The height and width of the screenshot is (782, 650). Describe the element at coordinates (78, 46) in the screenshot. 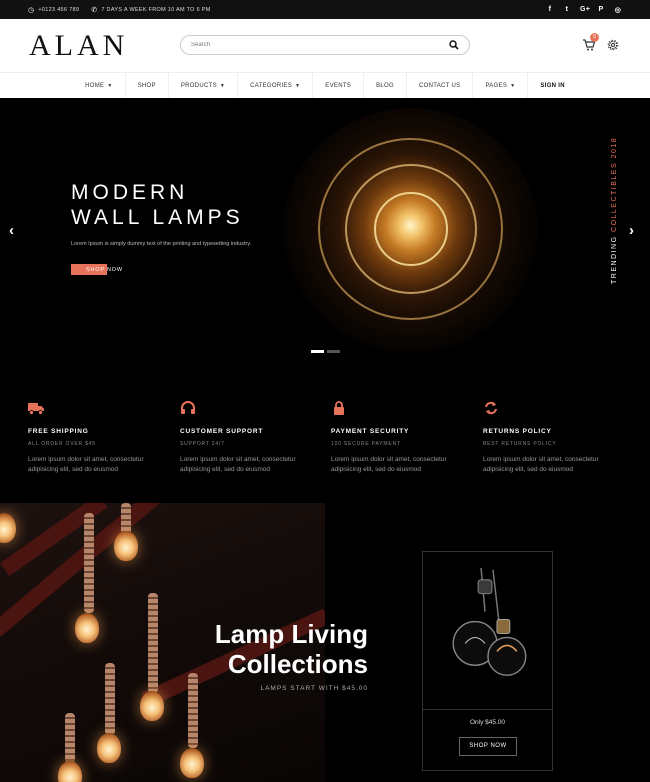

I see `site-logo: ALAN` at that location.